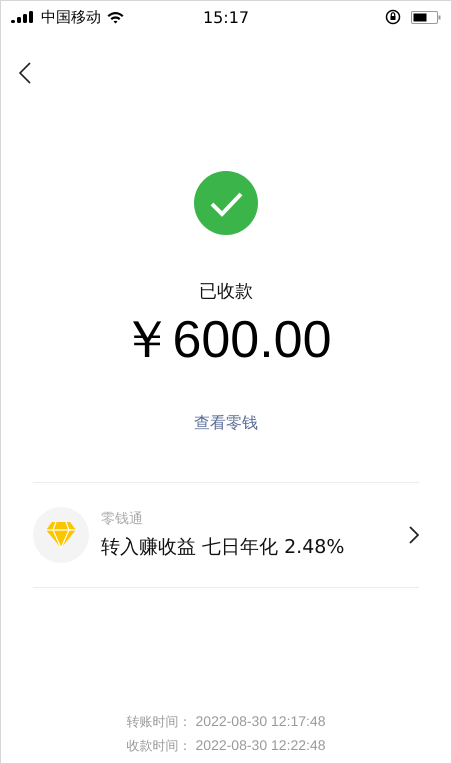 This screenshot has height=764, width=452. Describe the element at coordinates (23, 17) in the screenshot. I see `signal-icon` at that location.